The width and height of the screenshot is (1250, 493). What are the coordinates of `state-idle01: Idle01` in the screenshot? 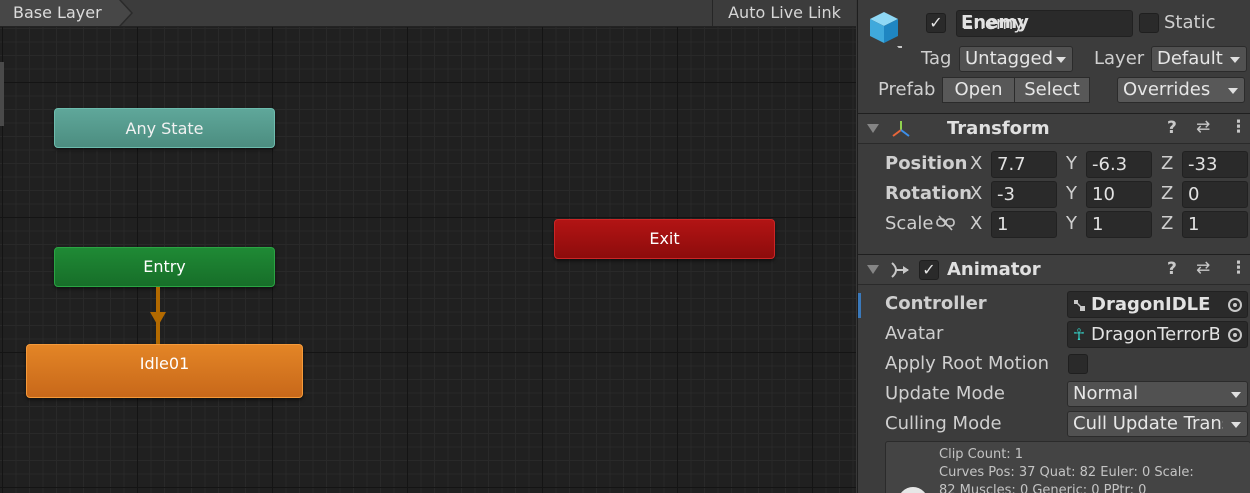 It's located at (164, 371).